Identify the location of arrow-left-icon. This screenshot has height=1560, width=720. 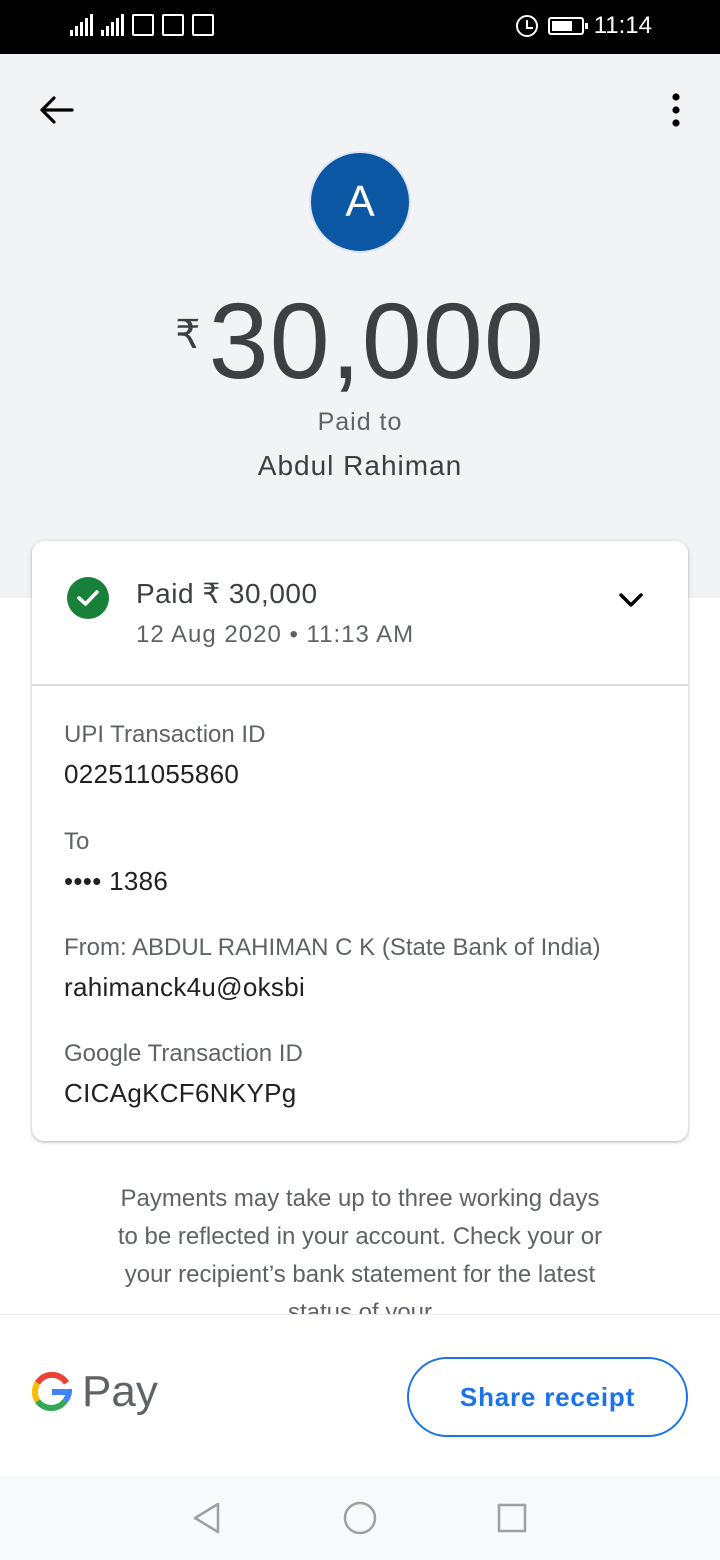
(57, 110).